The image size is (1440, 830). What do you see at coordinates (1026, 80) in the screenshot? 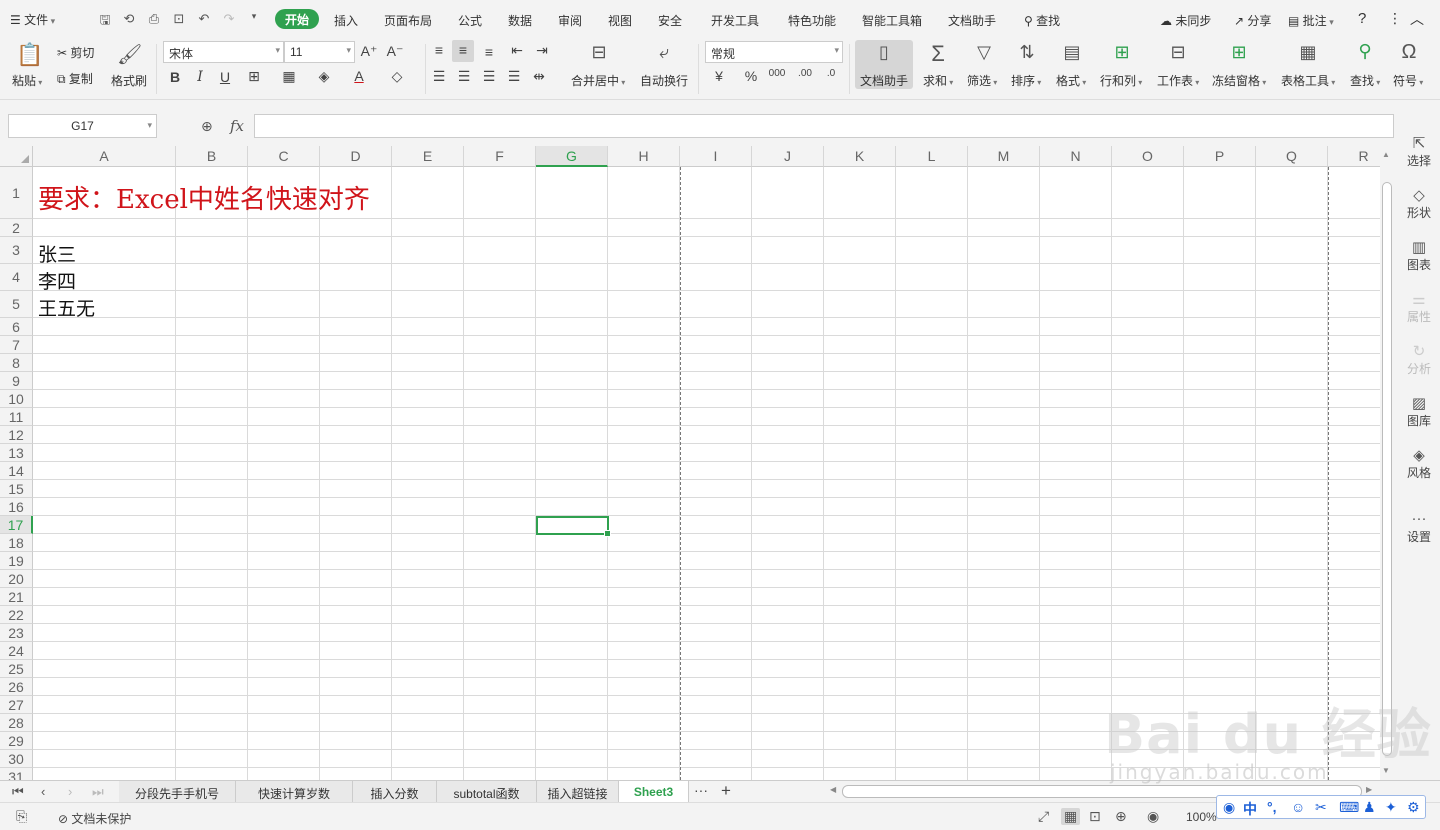
I see `sort-button: 排序 ▾` at bounding box center [1026, 80].